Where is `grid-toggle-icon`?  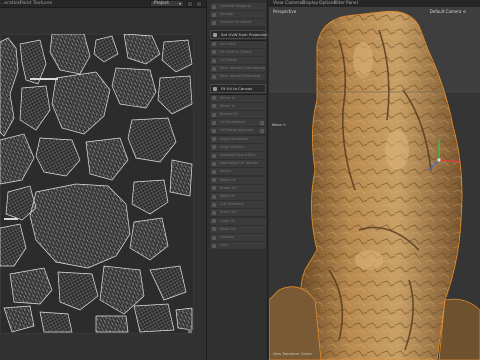
grid-toggle-icon is located at coordinates (190, 4).